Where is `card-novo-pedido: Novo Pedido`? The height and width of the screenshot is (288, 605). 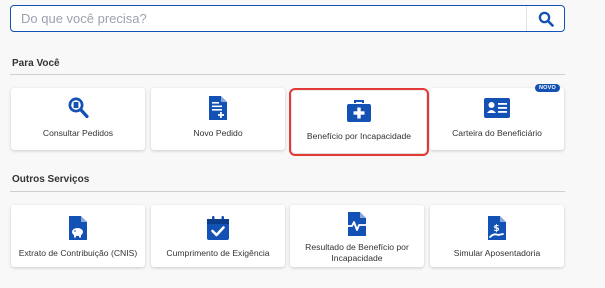 card-novo-pedido: Novo Pedido is located at coordinates (218, 119).